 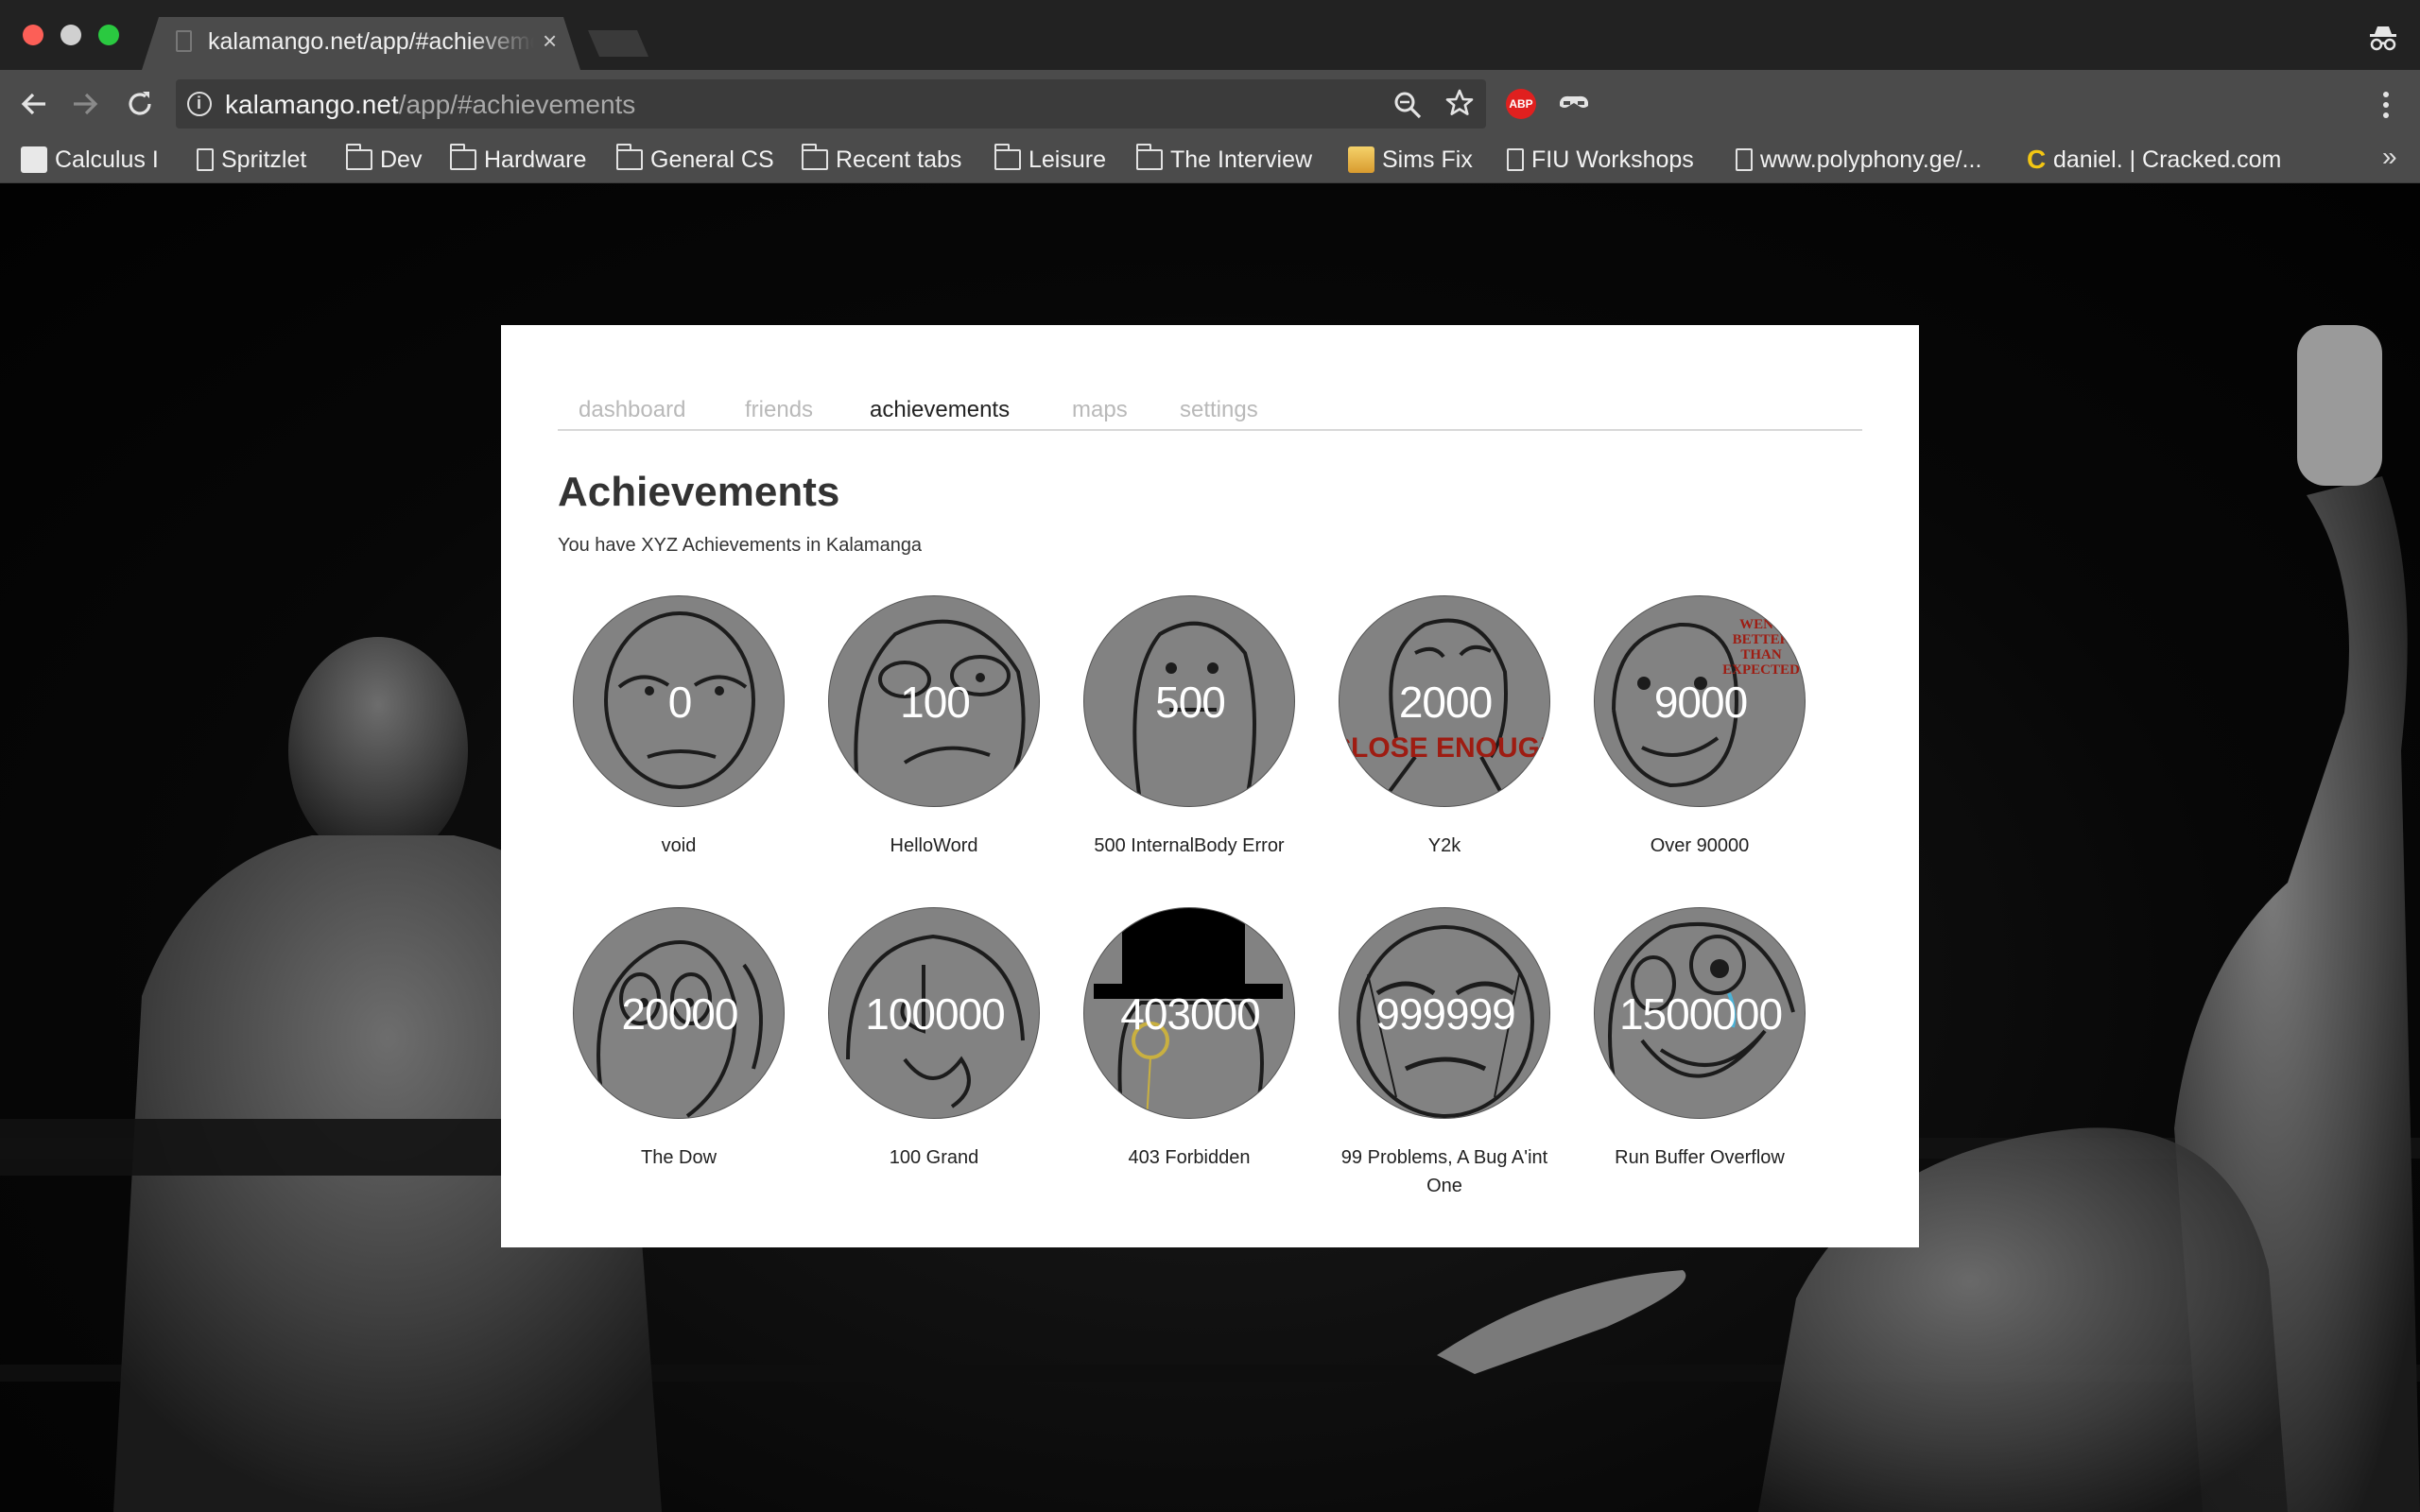 I want to click on bookmark-spritzlet: Spritzlet, so click(x=251, y=160).